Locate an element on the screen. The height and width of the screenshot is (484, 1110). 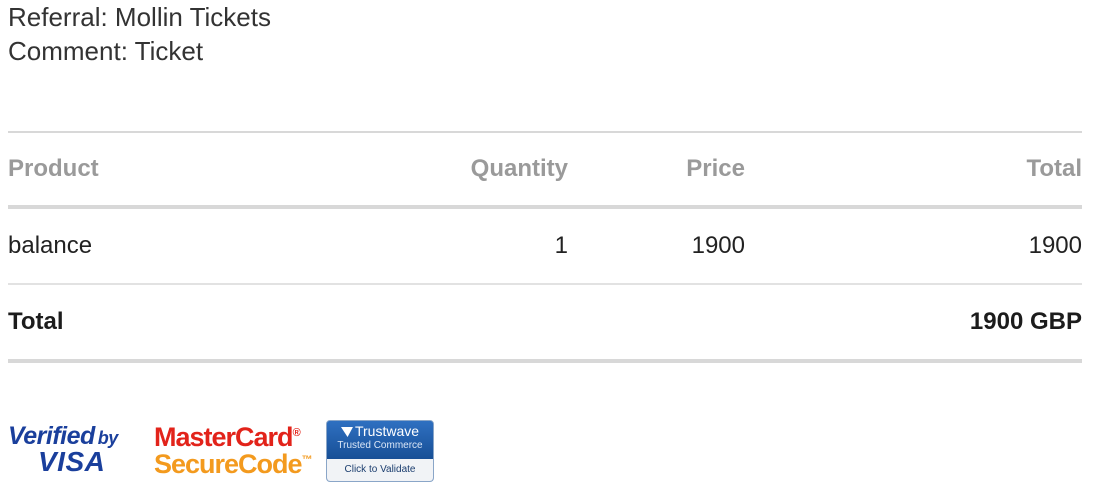
visa-text: VISA is located at coordinates (72, 461).